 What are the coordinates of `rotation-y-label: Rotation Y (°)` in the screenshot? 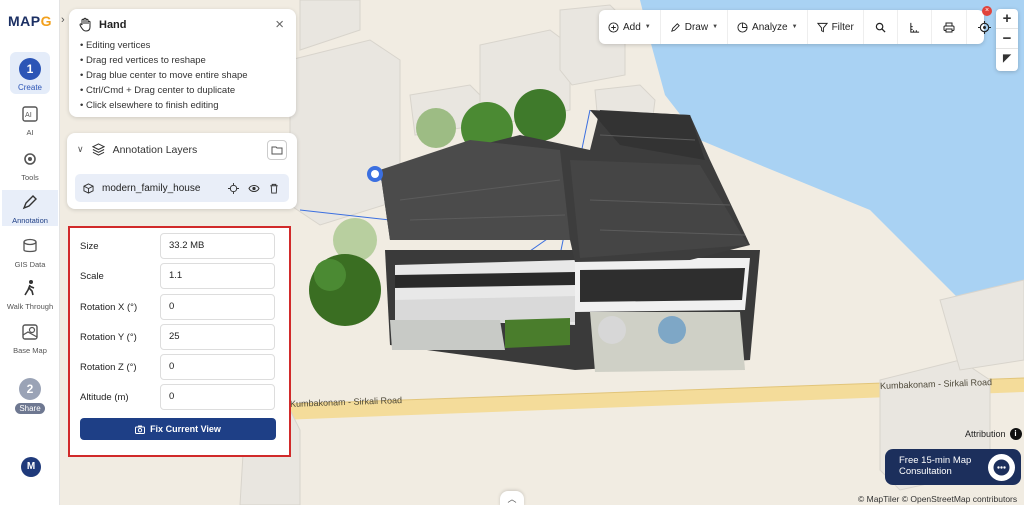 It's located at (108, 337).